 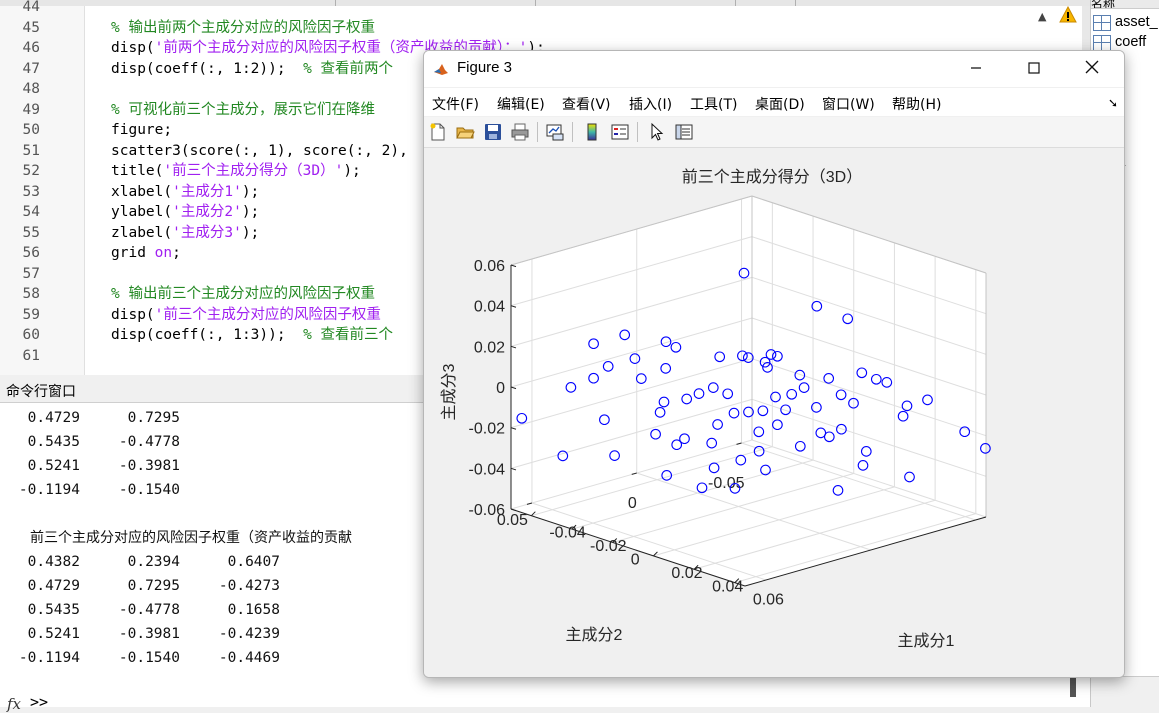 What do you see at coordinates (586, 104) in the screenshot?
I see `menu-view: 查看(V)` at bounding box center [586, 104].